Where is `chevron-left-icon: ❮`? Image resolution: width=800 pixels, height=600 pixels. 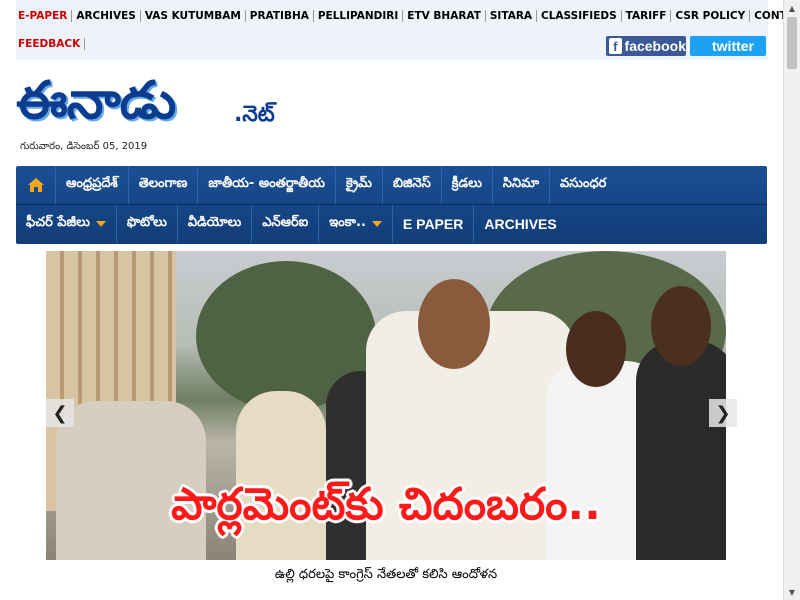
chevron-left-icon: ❮ is located at coordinates (60, 413).